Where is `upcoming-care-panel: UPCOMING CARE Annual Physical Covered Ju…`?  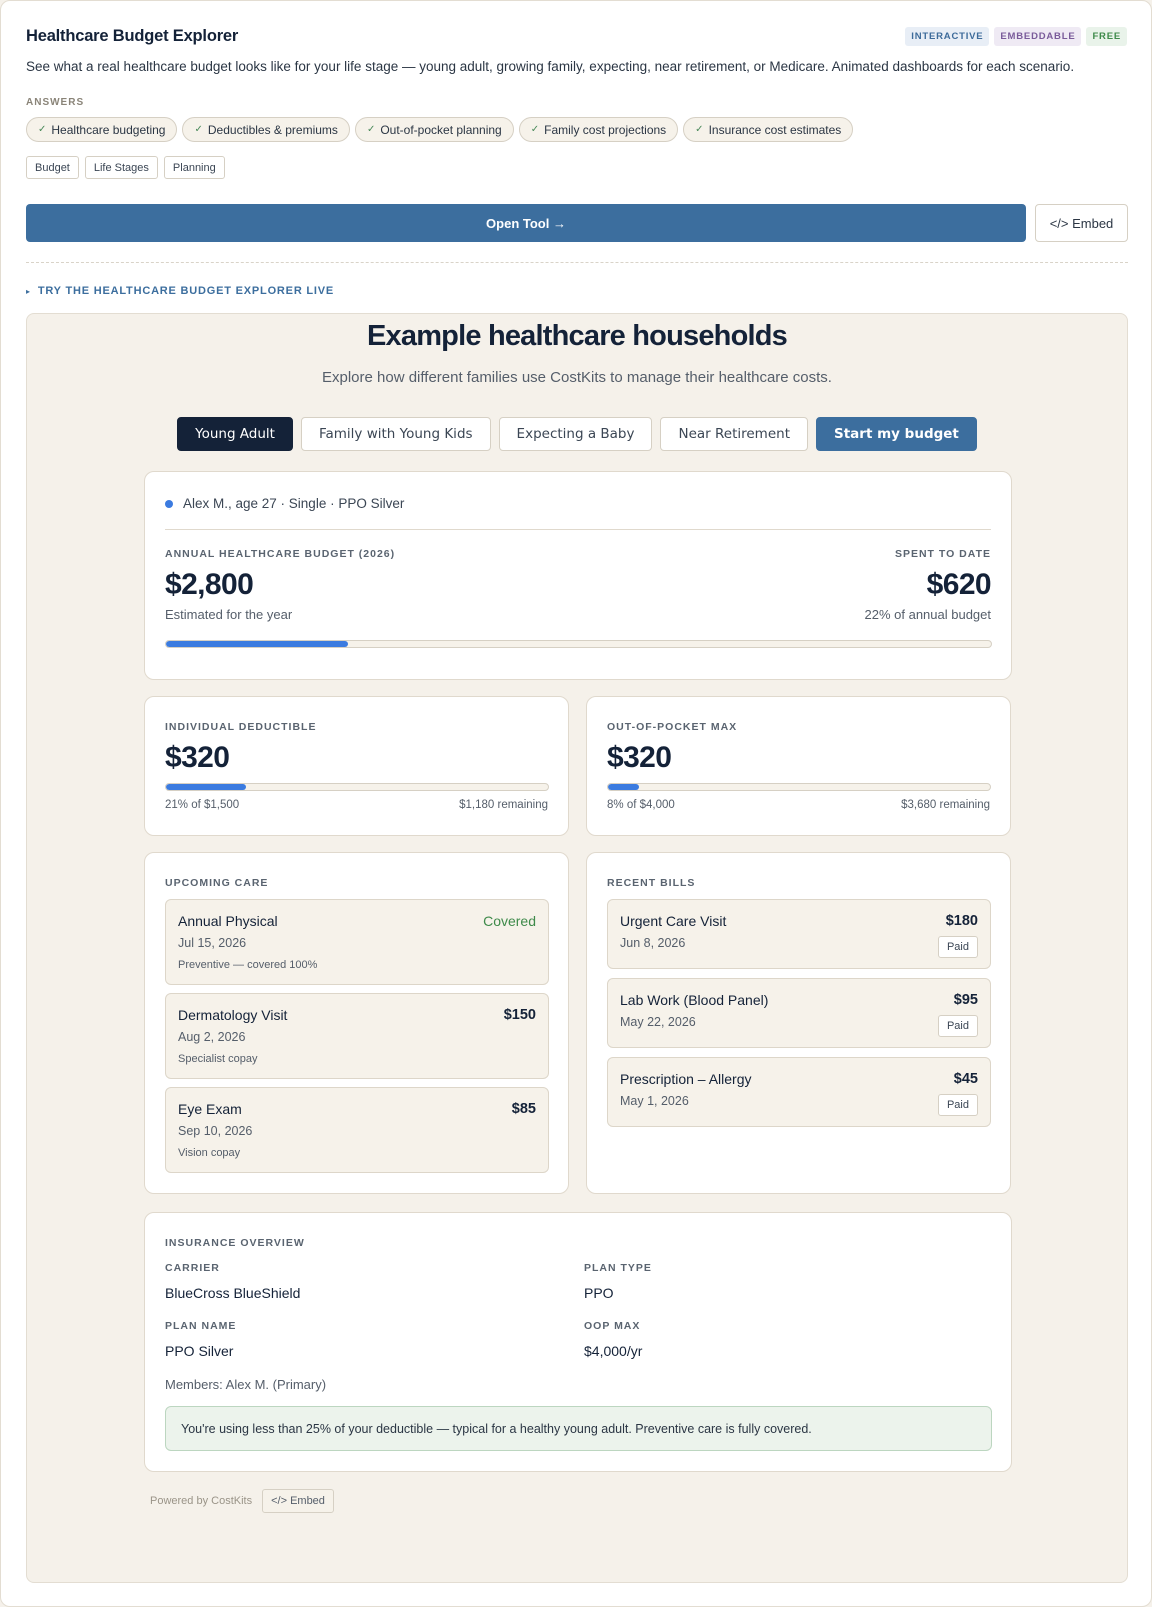
upcoming-care-panel: UPCOMING CARE Annual Physical Covered Ju… is located at coordinates (356, 1023).